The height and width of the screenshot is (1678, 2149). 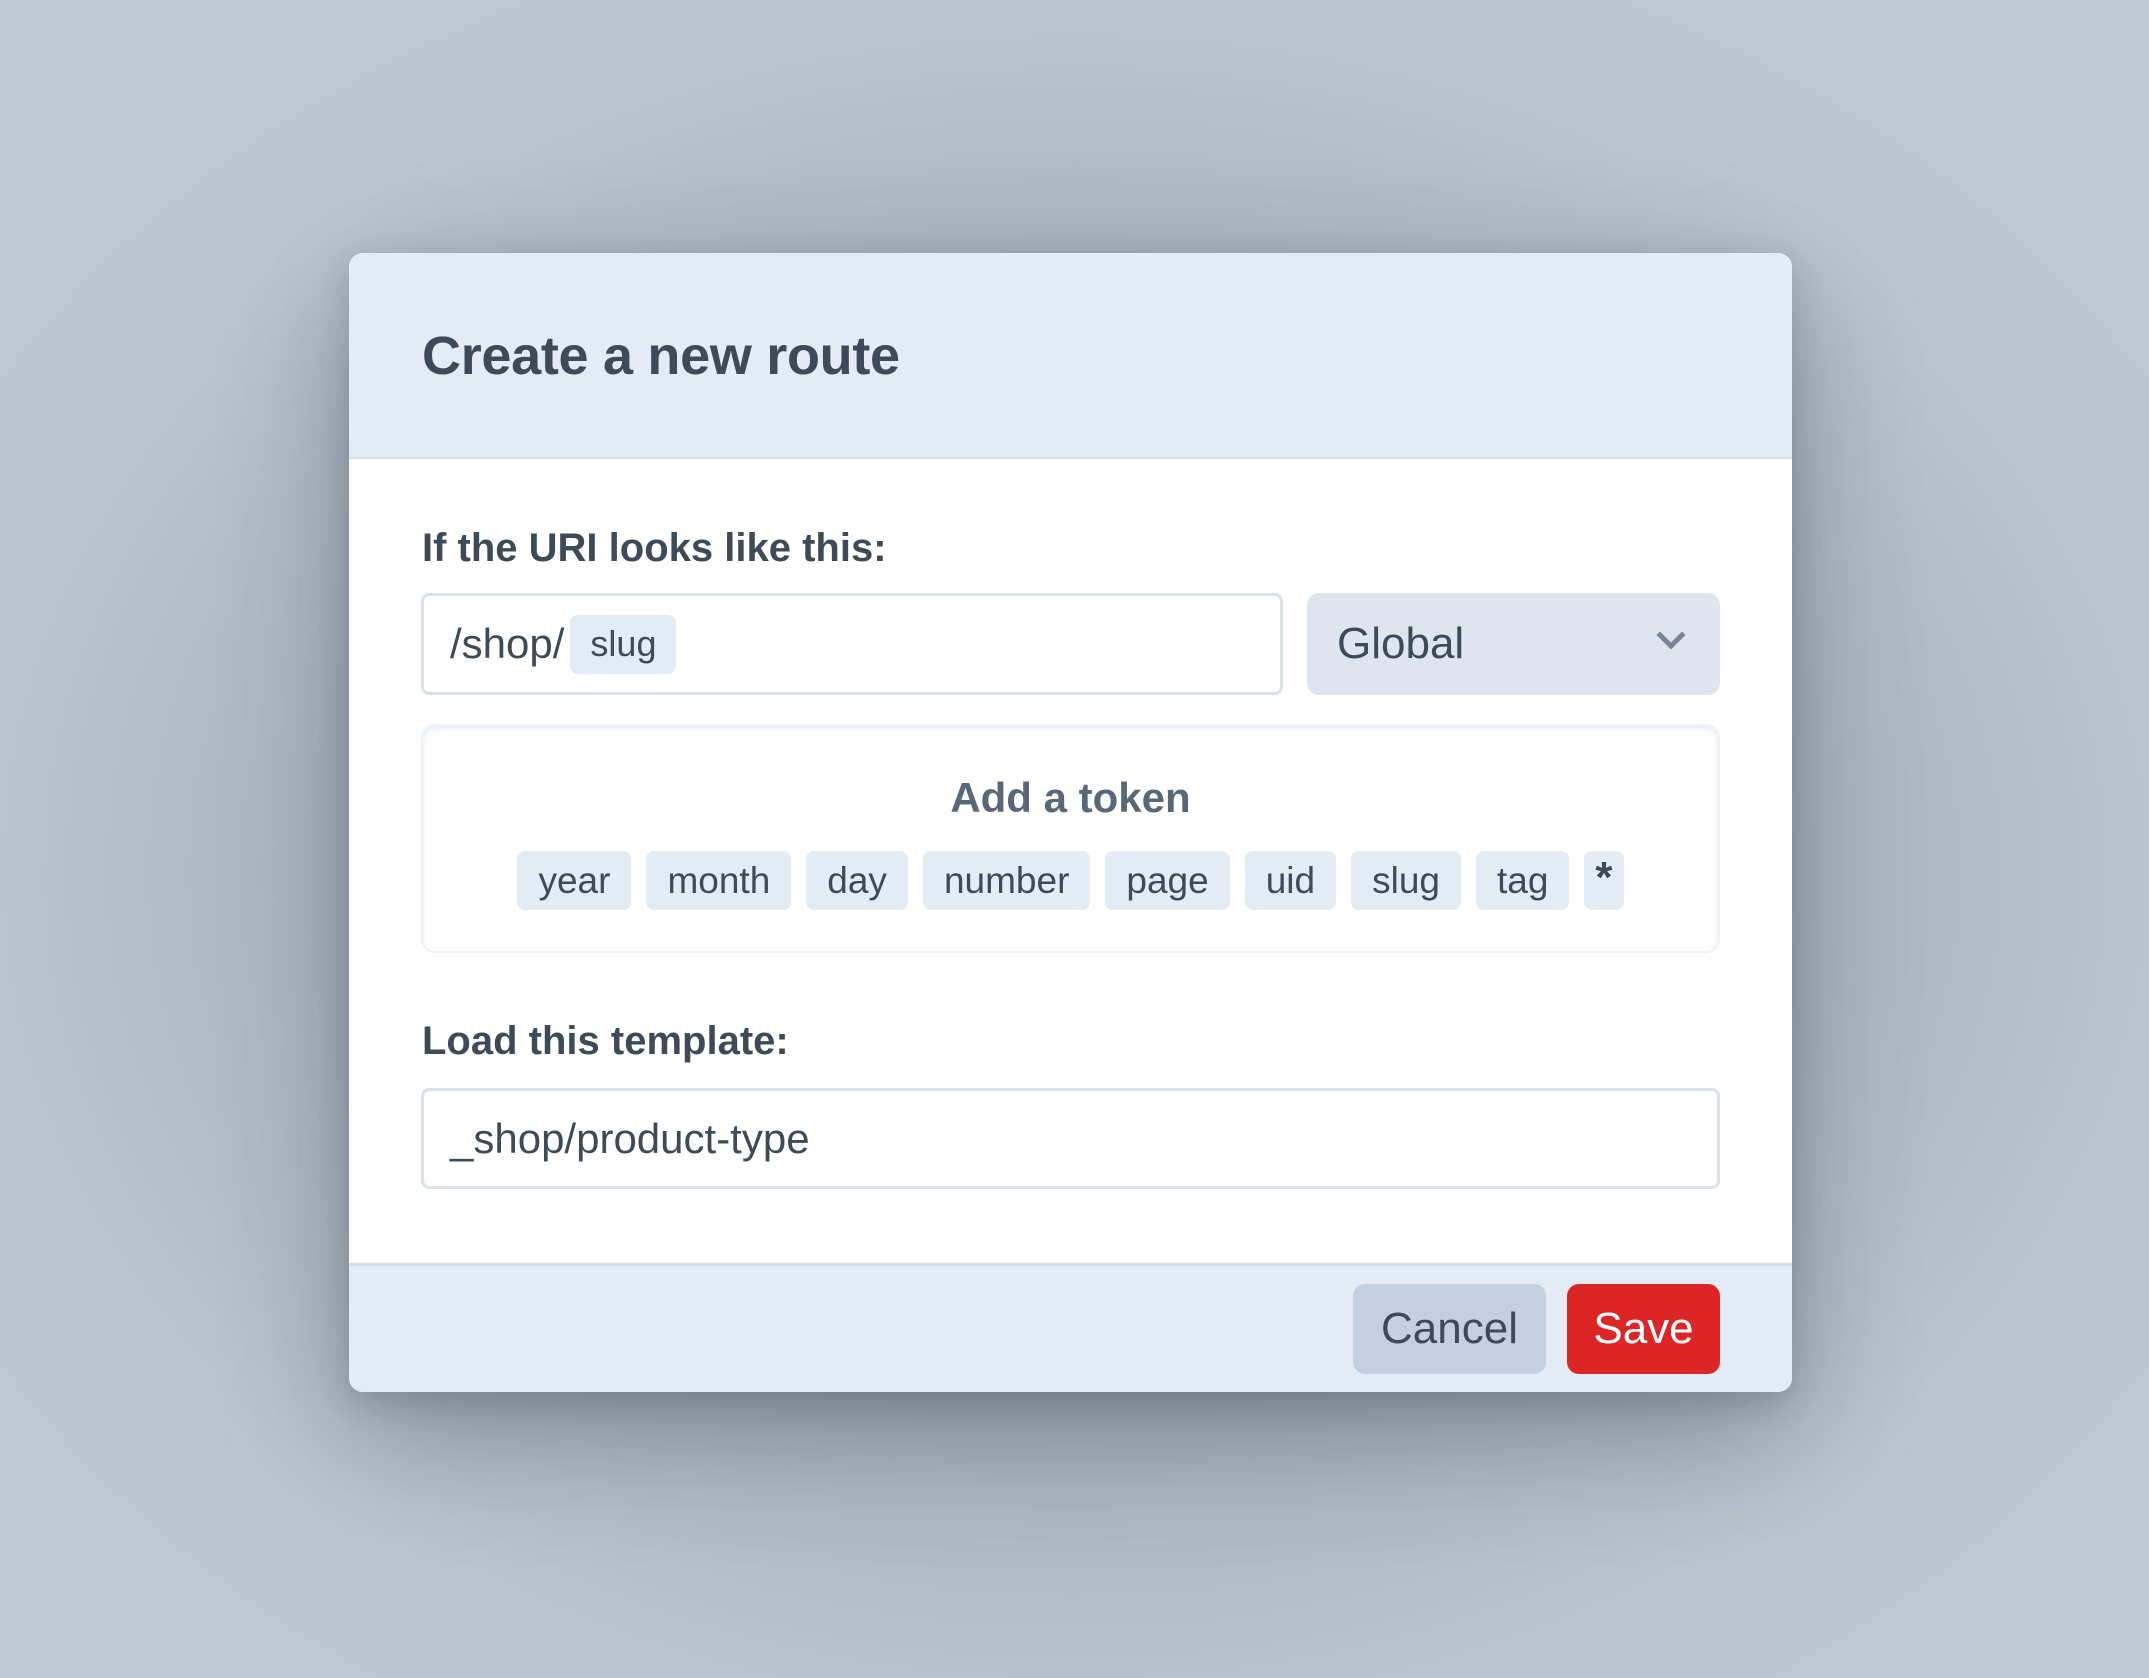 What do you see at coordinates (1070, 1138) in the screenshot?
I see `template-input: _shop/product-type` at bounding box center [1070, 1138].